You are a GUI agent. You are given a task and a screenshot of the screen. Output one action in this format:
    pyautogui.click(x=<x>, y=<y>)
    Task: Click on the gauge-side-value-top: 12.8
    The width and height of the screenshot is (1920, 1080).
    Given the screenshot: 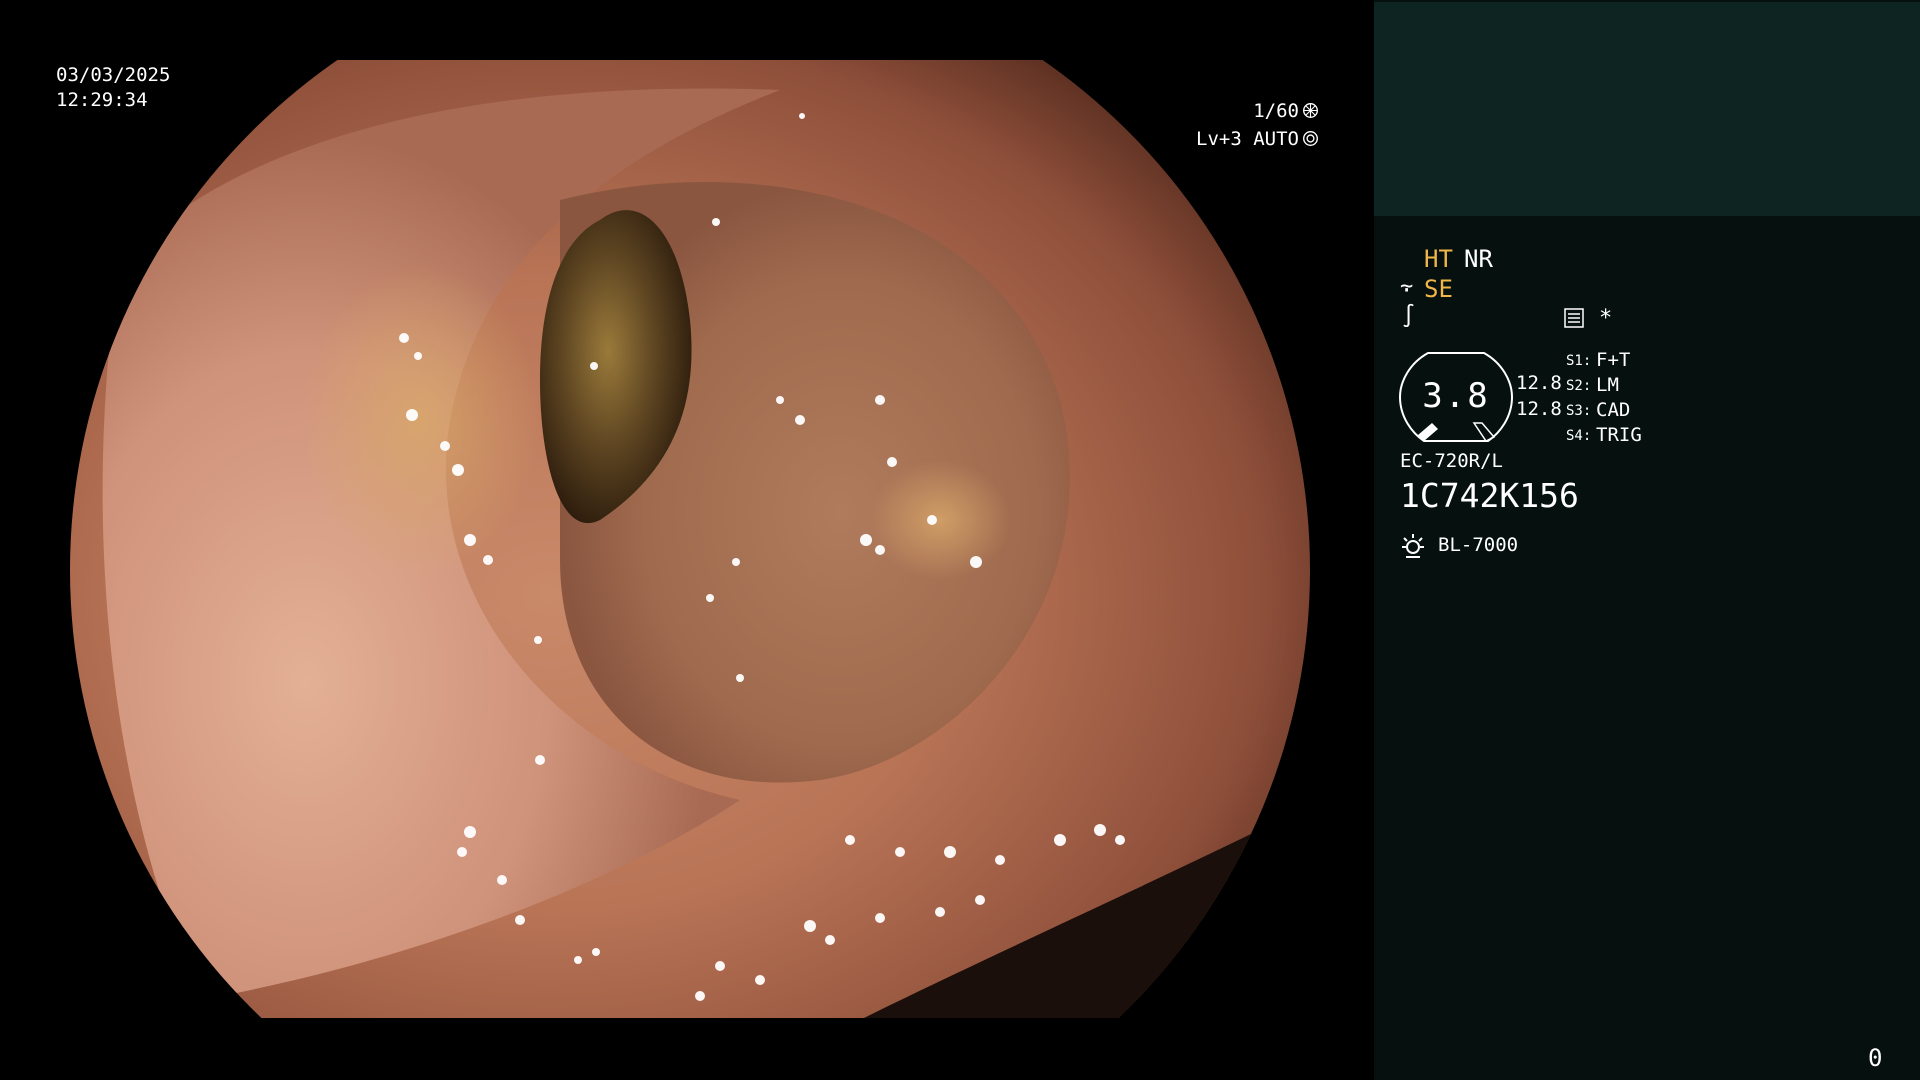 What is the action you would take?
    pyautogui.click(x=1539, y=383)
    